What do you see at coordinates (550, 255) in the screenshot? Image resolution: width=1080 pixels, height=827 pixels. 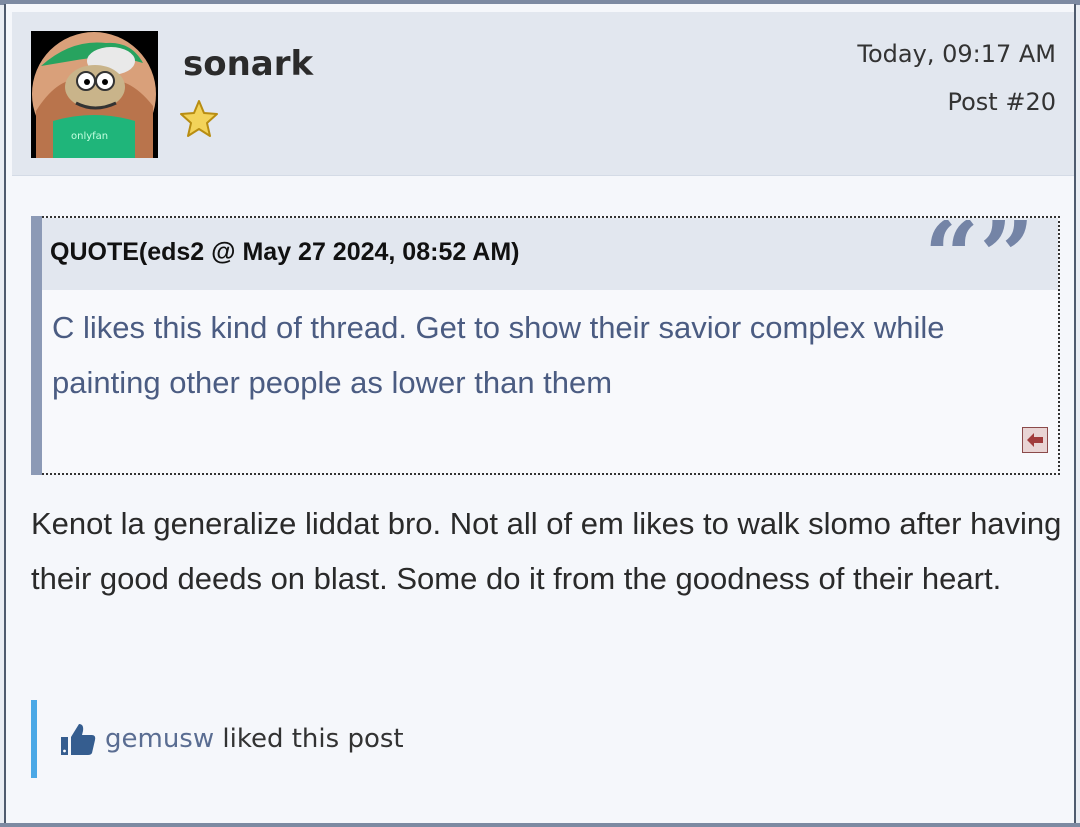 I see `quote-header: QUOTE(eds2 @ May 27 2024, 08:52 AM) “”` at bounding box center [550, 255].